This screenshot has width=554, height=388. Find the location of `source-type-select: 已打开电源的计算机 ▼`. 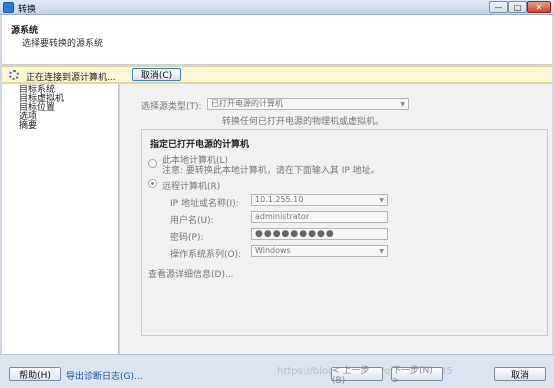

source-type-select: 已打开电源的计算机 ▼ is located at coordinates (308, 104).